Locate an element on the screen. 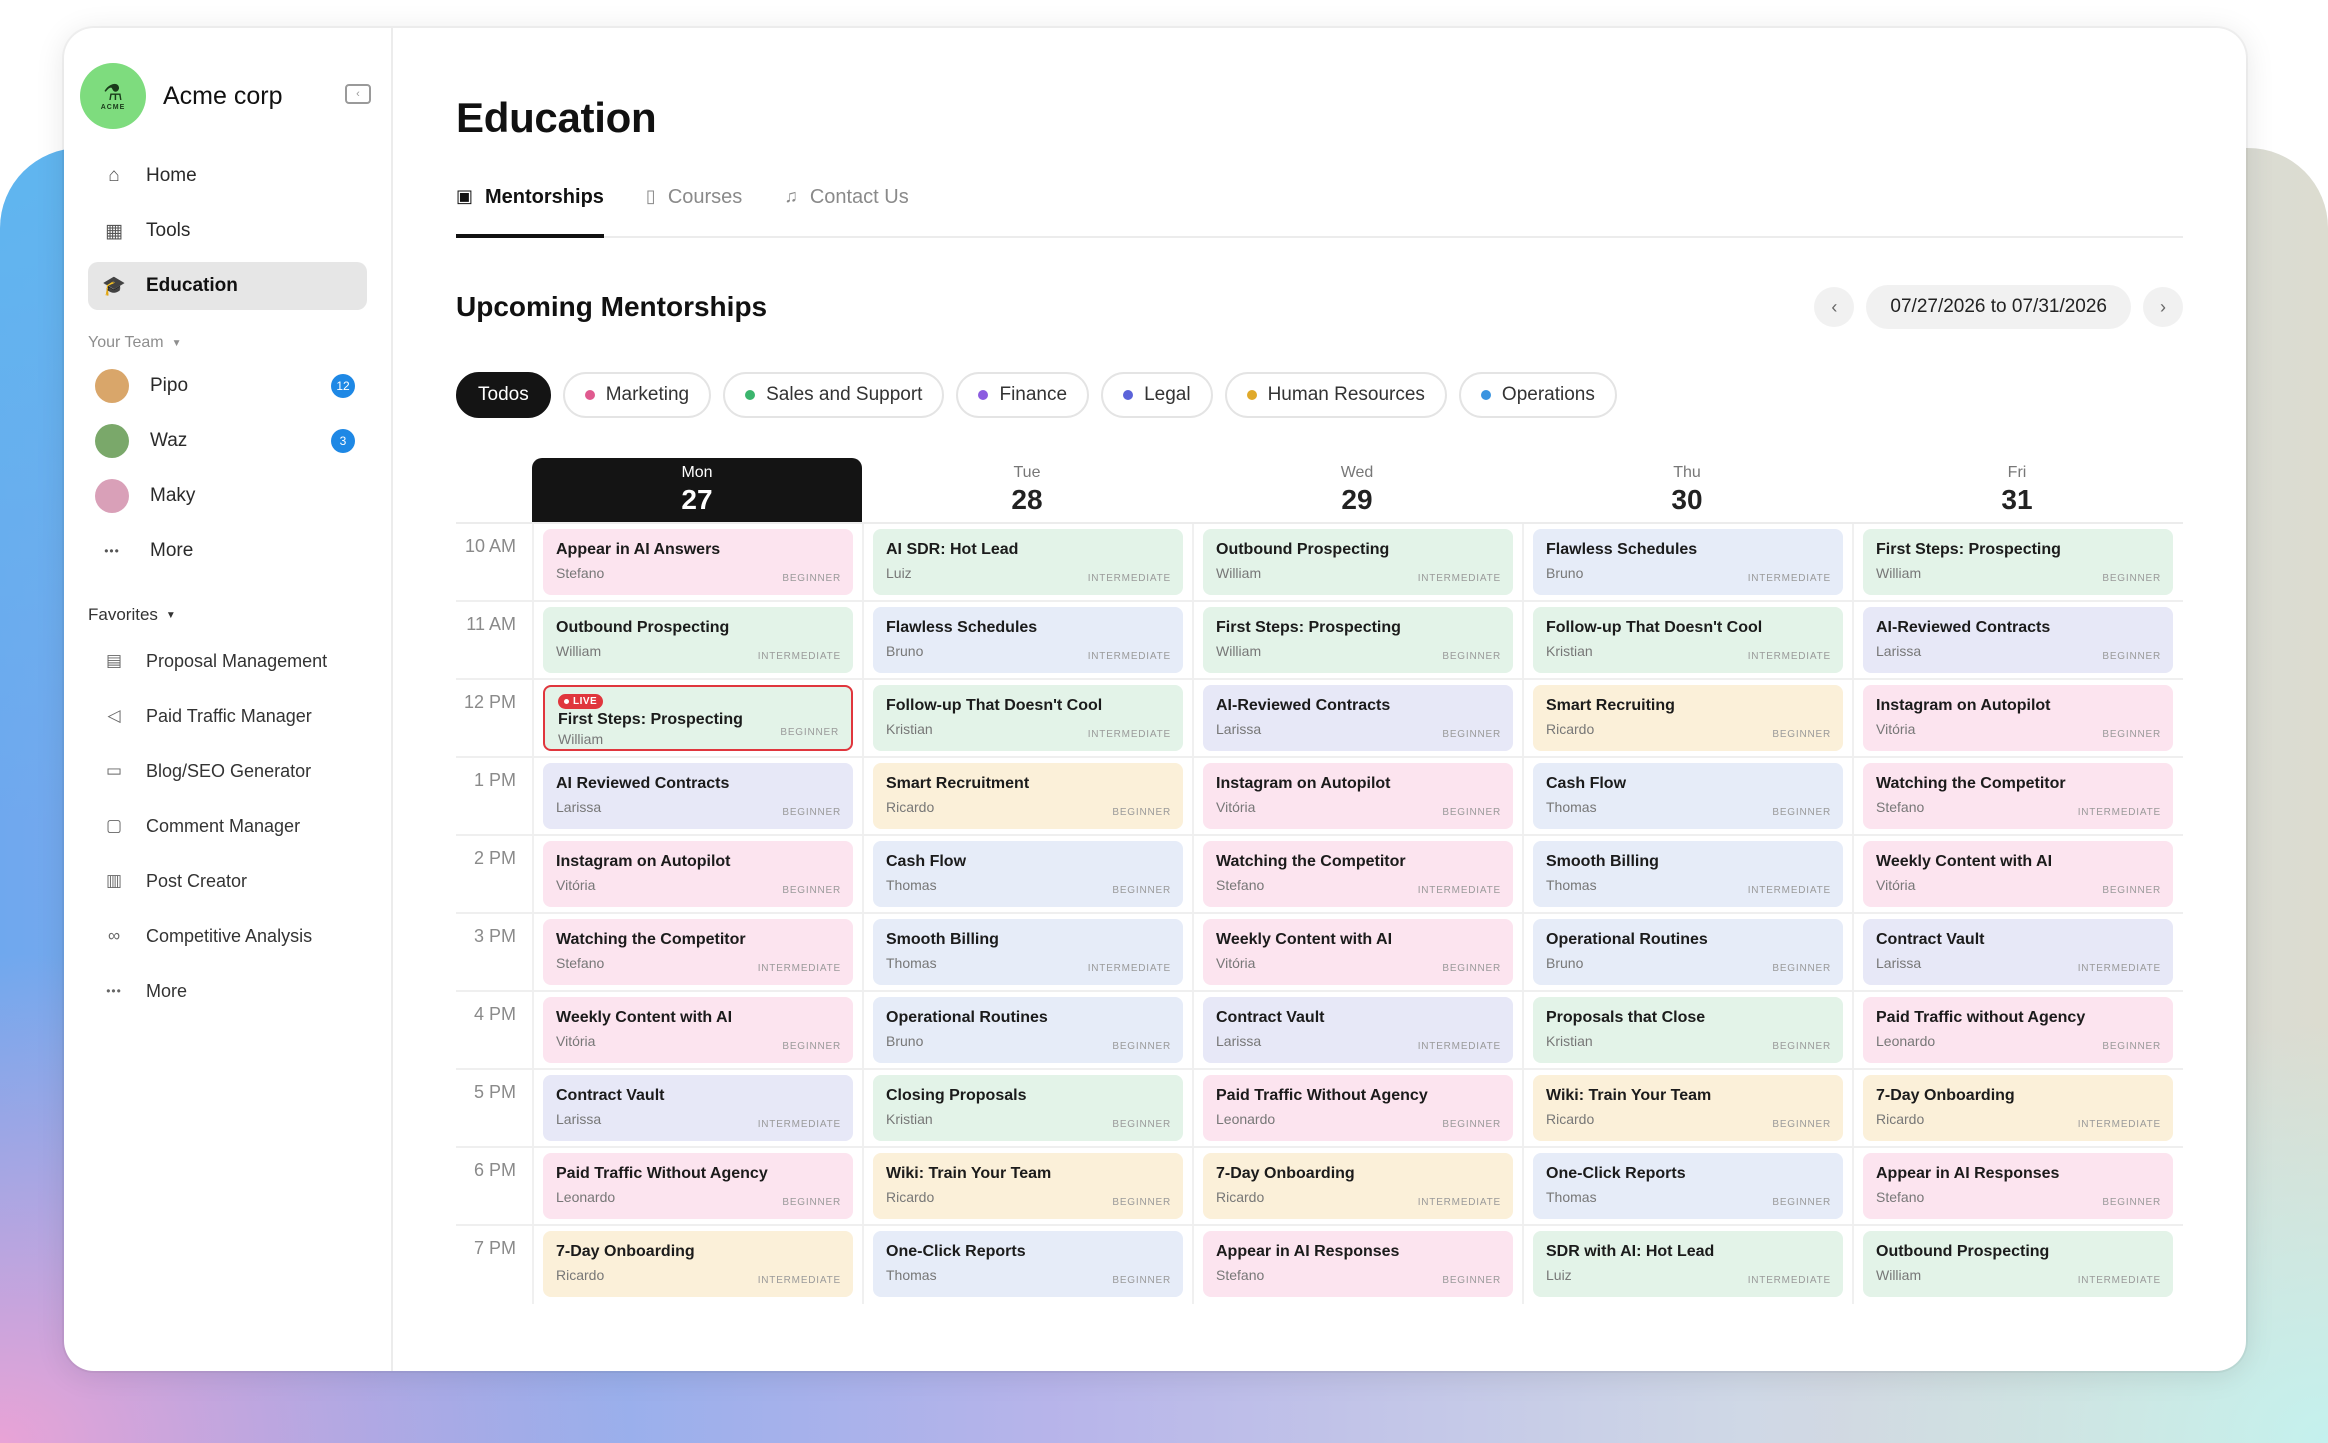 This screenshot has height=1443, width=2328. favorite-item: ▢ Comment Manager is located at coordinates (227, 826).